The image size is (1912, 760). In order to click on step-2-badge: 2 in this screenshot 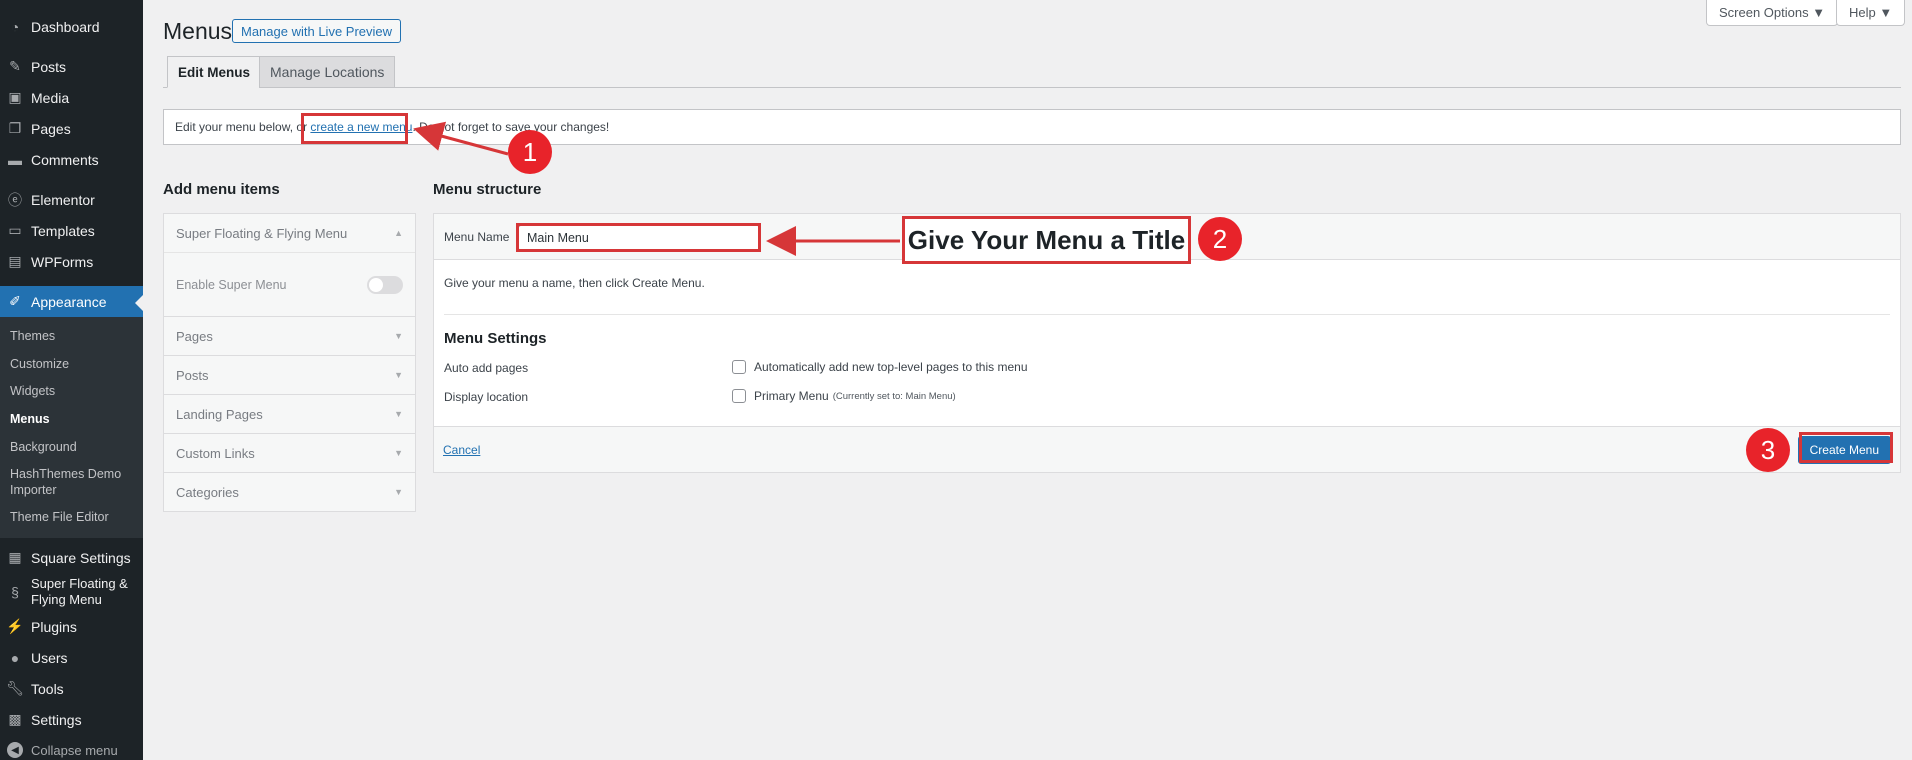, I will do `click(1220, 239)`.